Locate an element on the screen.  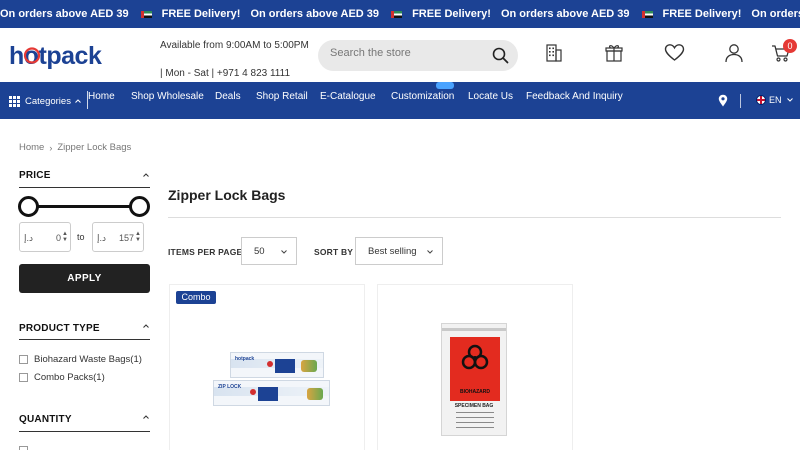
price-slider-max-handle is located at coordinates (139, 206).